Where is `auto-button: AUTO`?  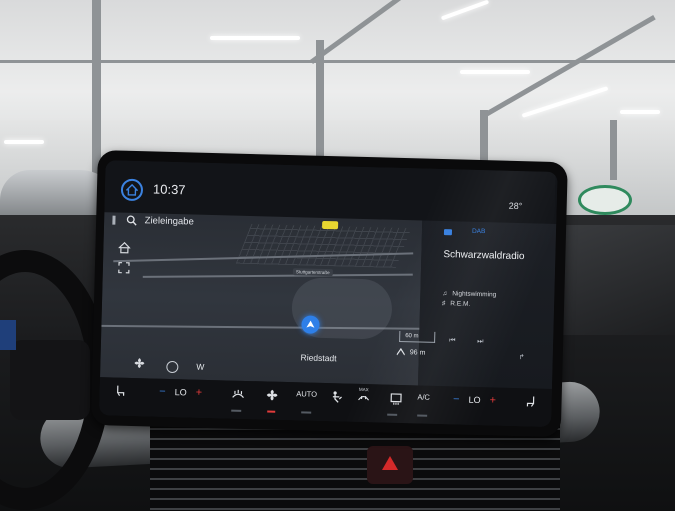 auto-button: AUTO is located at coordinates (307, 394).